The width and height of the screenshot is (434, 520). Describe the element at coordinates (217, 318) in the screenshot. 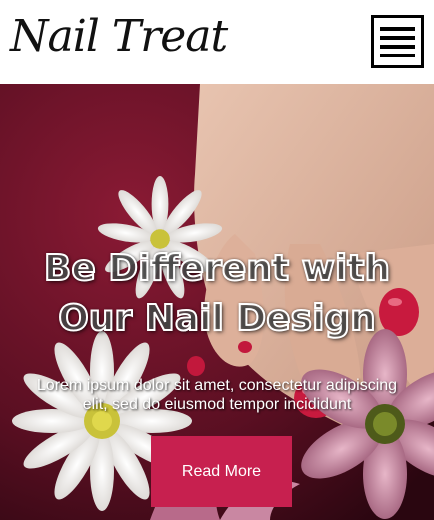

I see `hero-title-line-2: Our Nail Design` at that location.